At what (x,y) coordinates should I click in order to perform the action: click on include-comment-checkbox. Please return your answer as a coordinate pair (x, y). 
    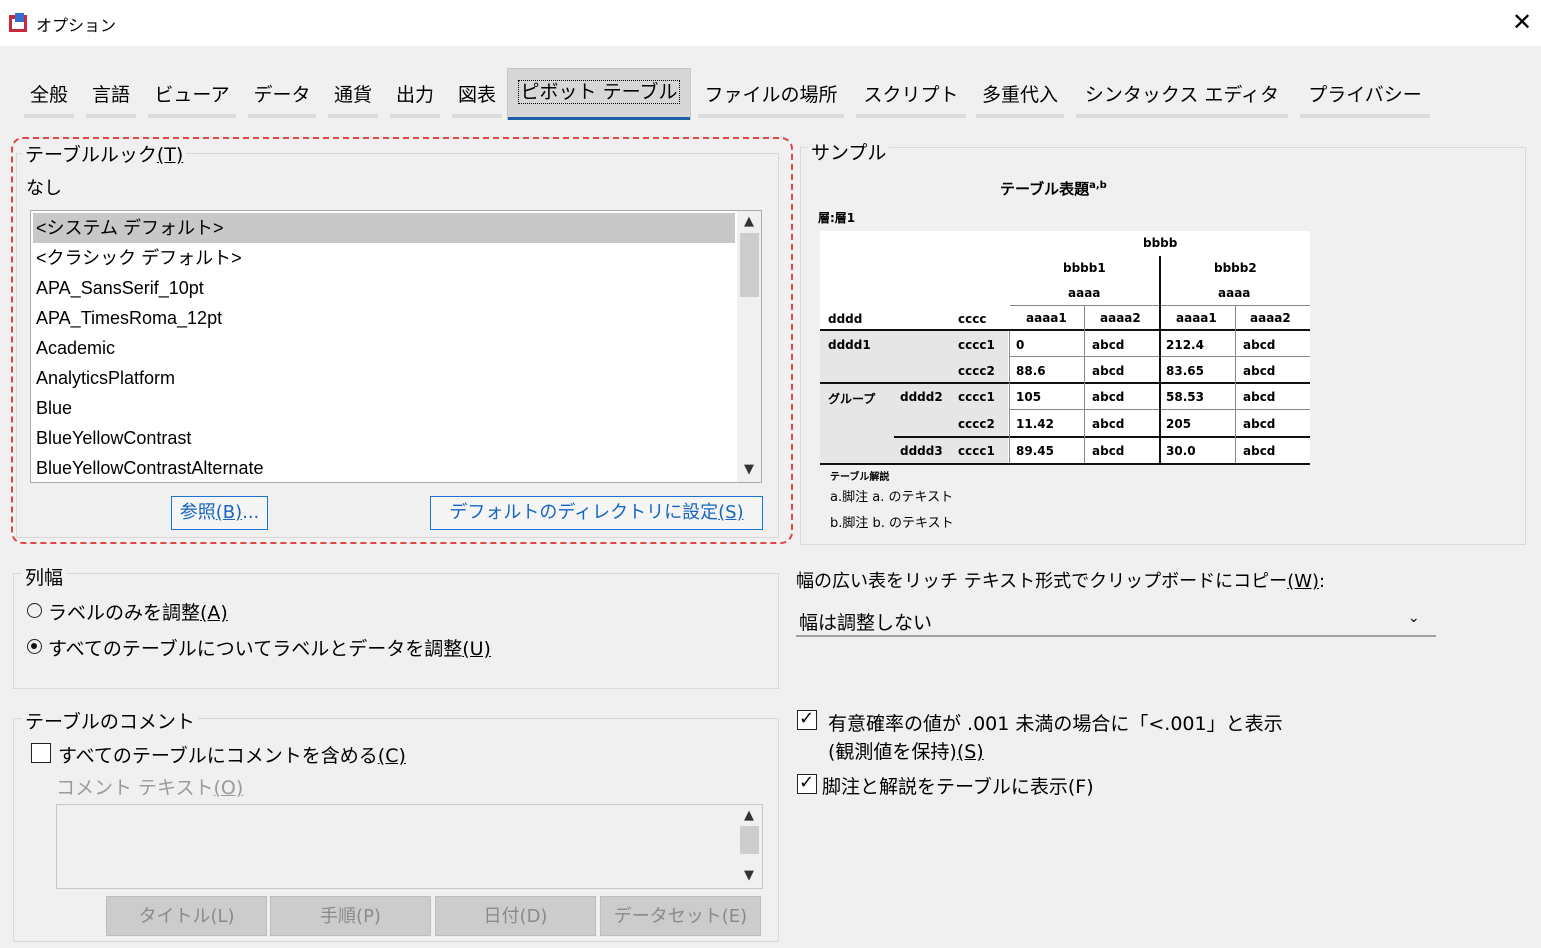
    Looking at the image, I should click on (41, 753).